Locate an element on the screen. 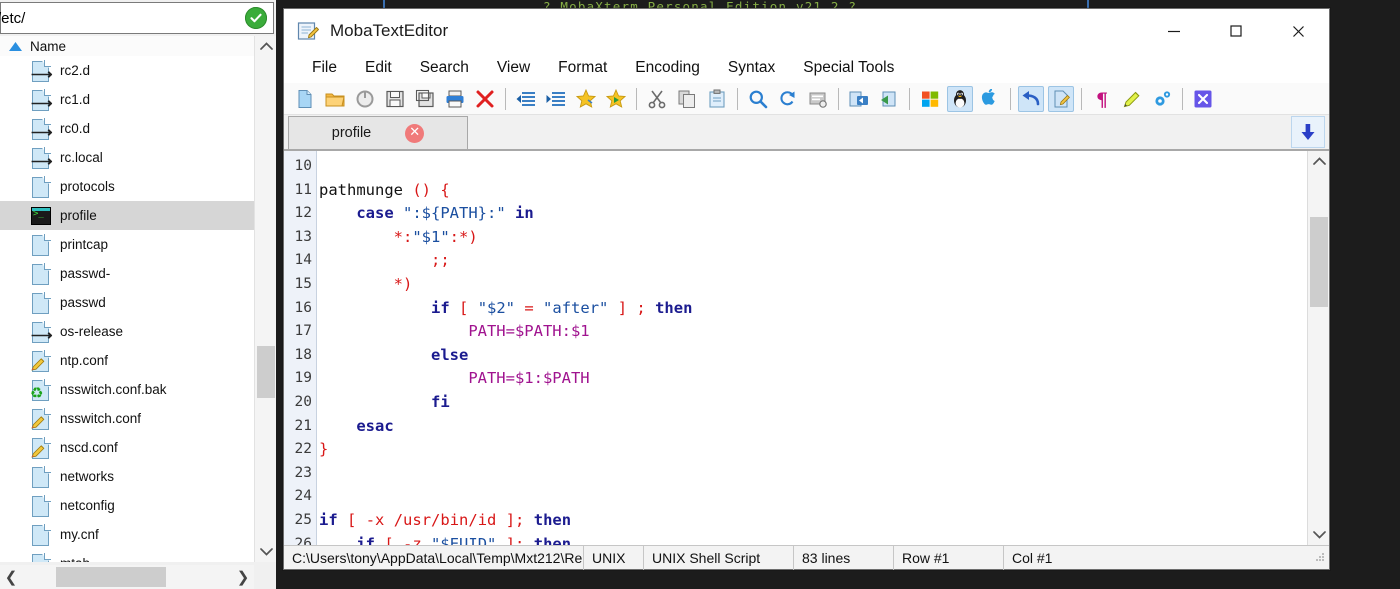 This screenshot has height=589, width=1400. tab-strip: profile ✕ is located at coordinates (806, 132).